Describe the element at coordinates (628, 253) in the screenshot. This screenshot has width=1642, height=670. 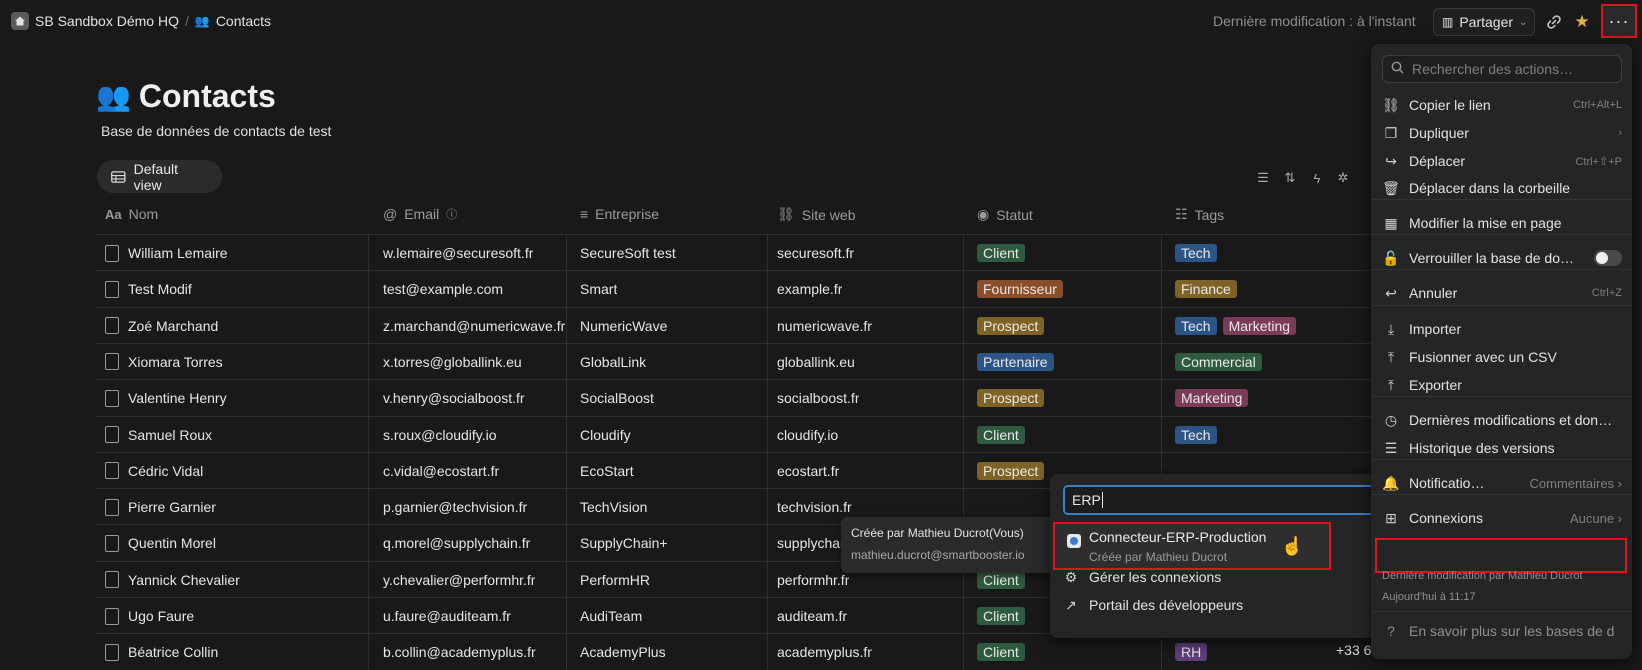
I see `company-cell: SecureSoft test` at that location.